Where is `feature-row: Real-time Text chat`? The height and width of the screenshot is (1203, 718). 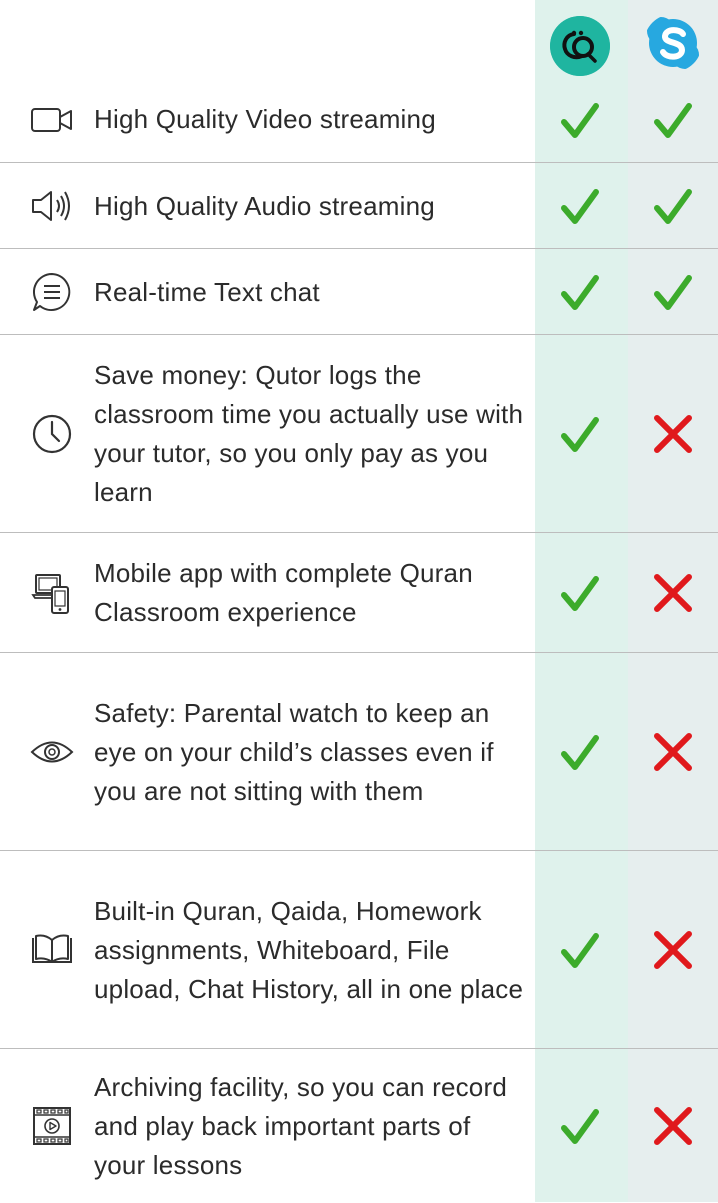
feature-row: Real-time Text chat is located at coordinates (359, 291).